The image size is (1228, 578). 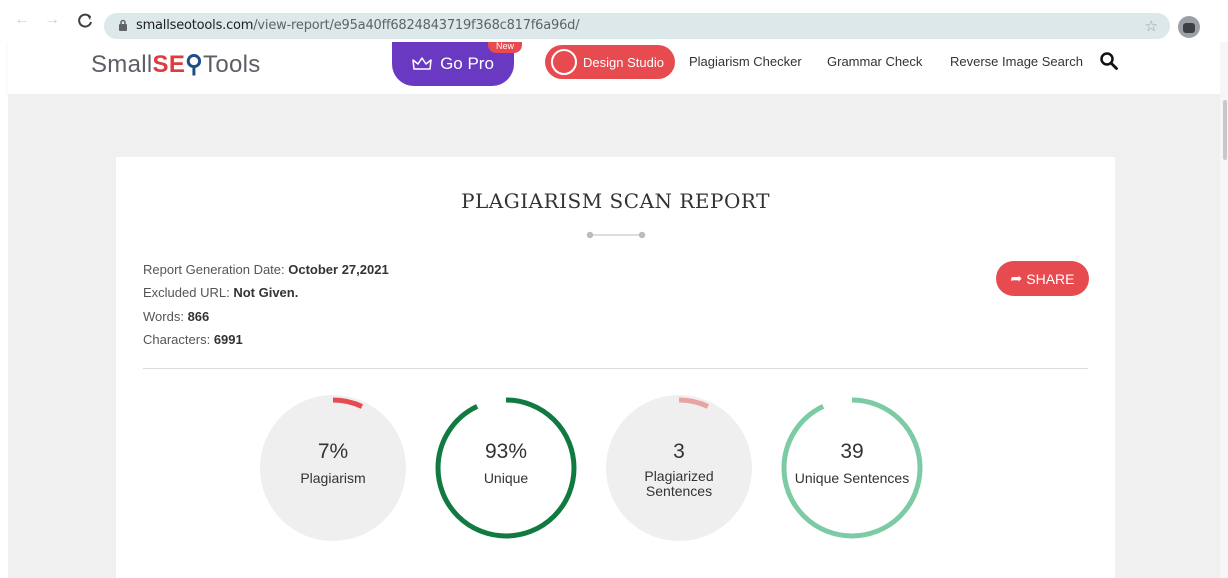 I want to click on meta-value: Not Given., so click(x=266, y=292).